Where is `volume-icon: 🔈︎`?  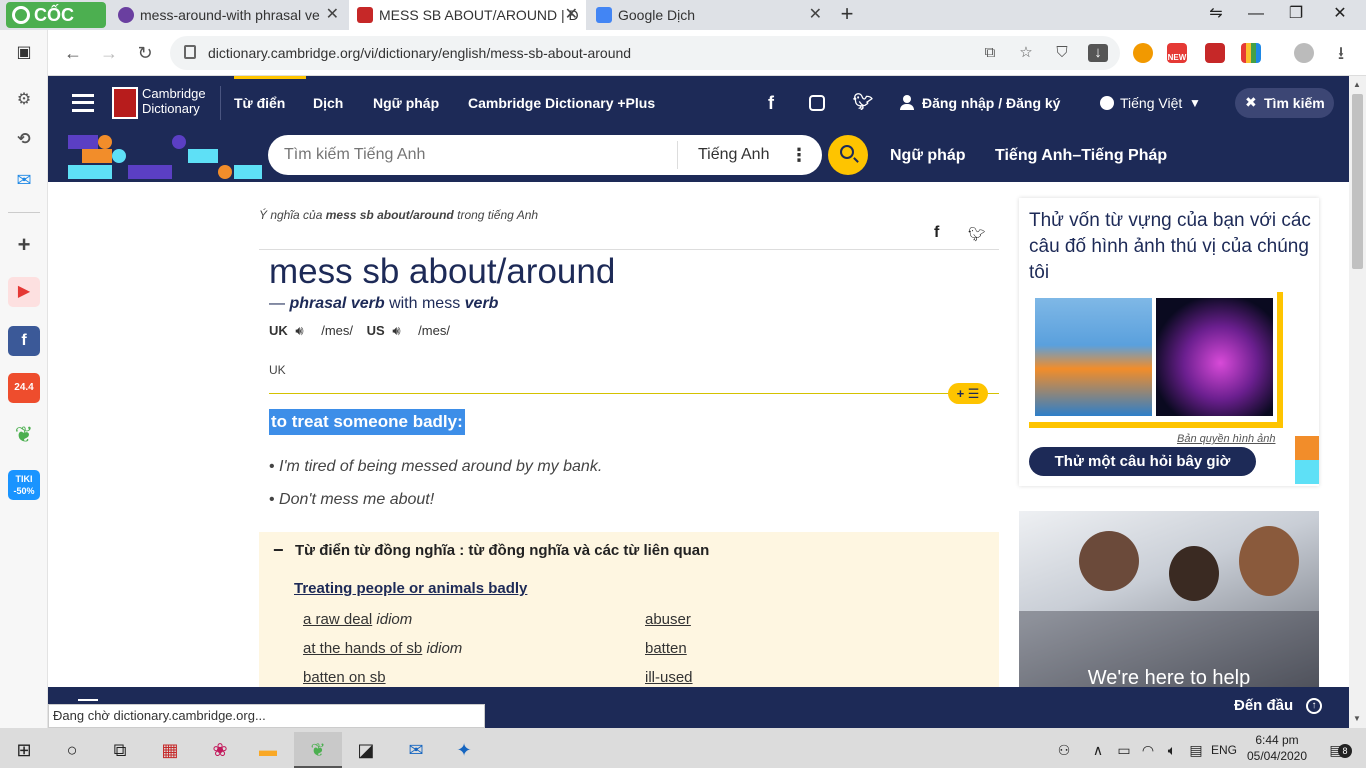
volume-icon: 🔈︎ is located at coordinates (1172, 750).